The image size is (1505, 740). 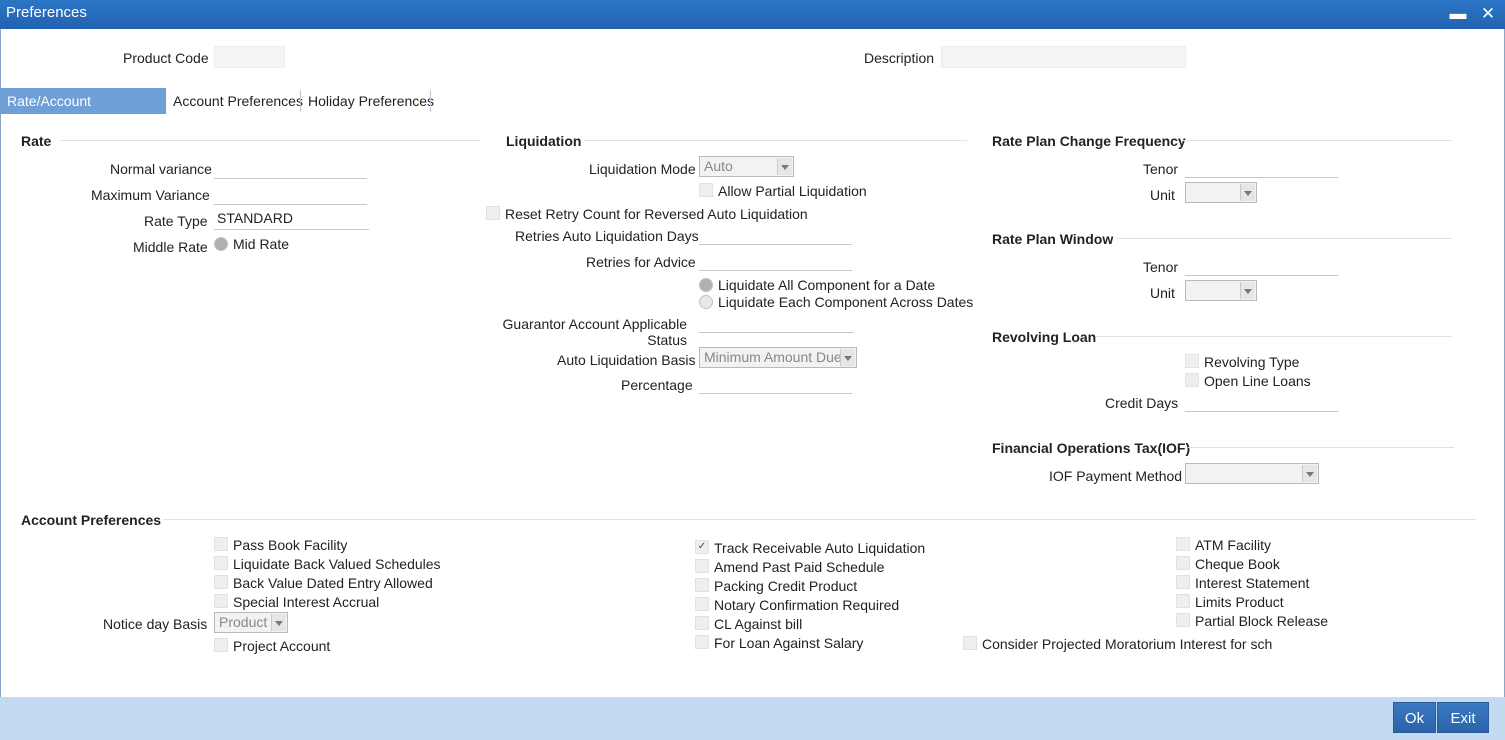 What do you see at coordinates (176, 221) in the screenshot?
I see `rate-type-label: Rate Type` at bounding box center [176, 221].